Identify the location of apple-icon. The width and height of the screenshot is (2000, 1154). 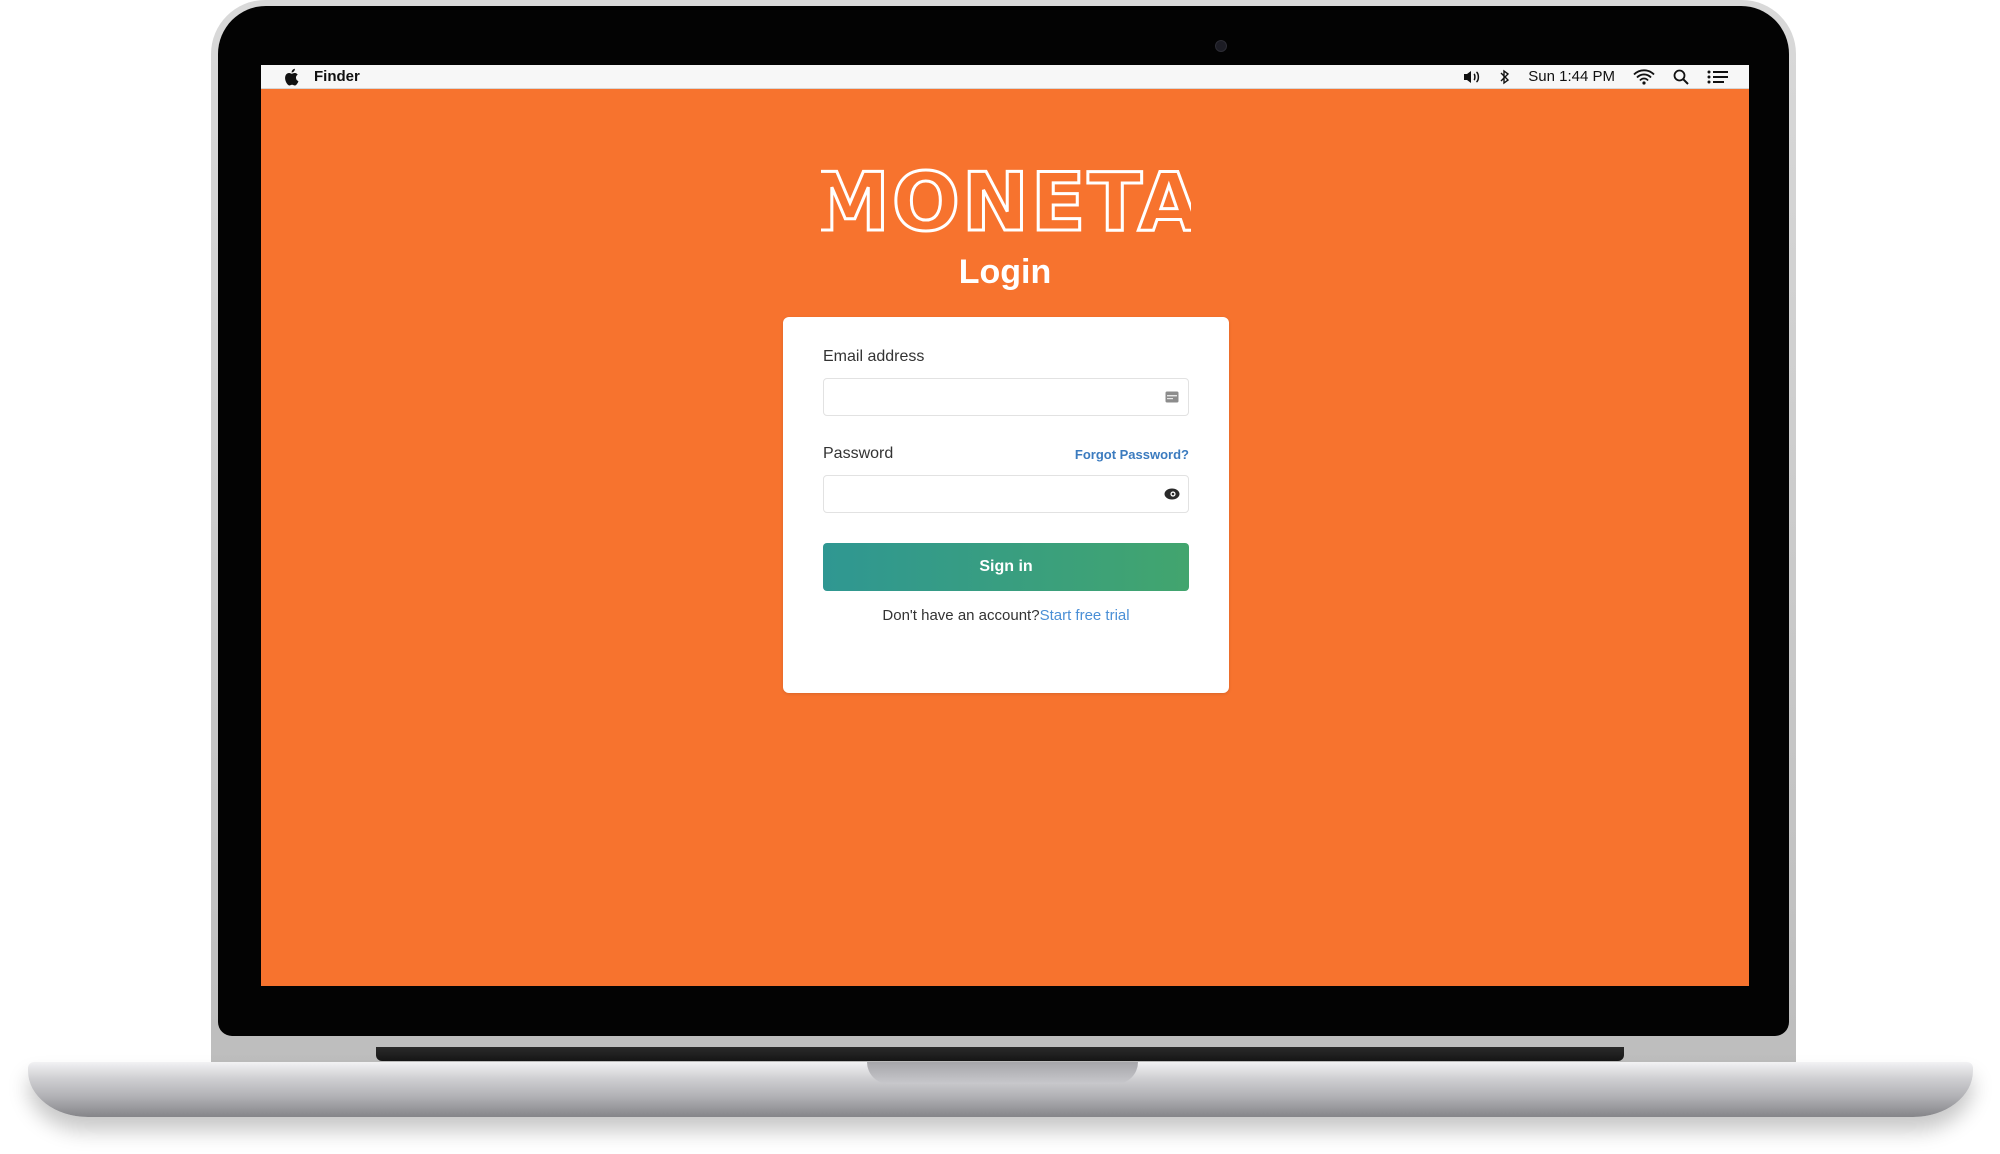
(292, 77).